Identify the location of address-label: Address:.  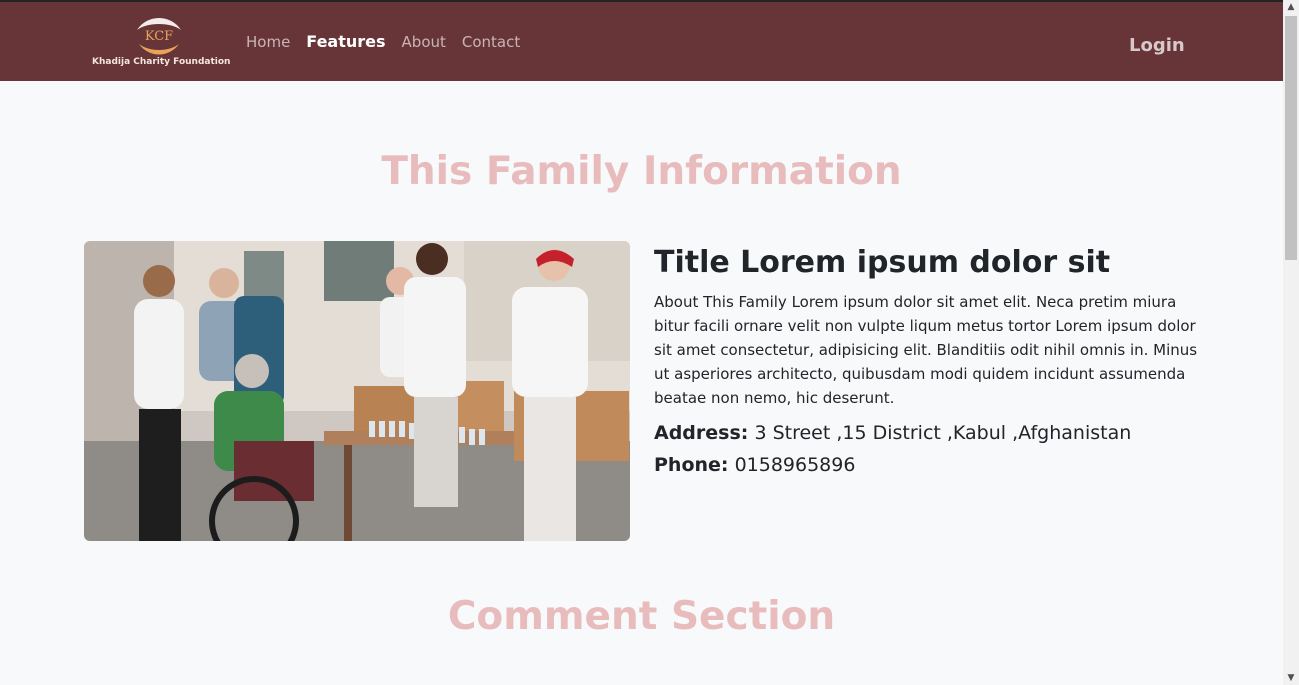
(701, 433).